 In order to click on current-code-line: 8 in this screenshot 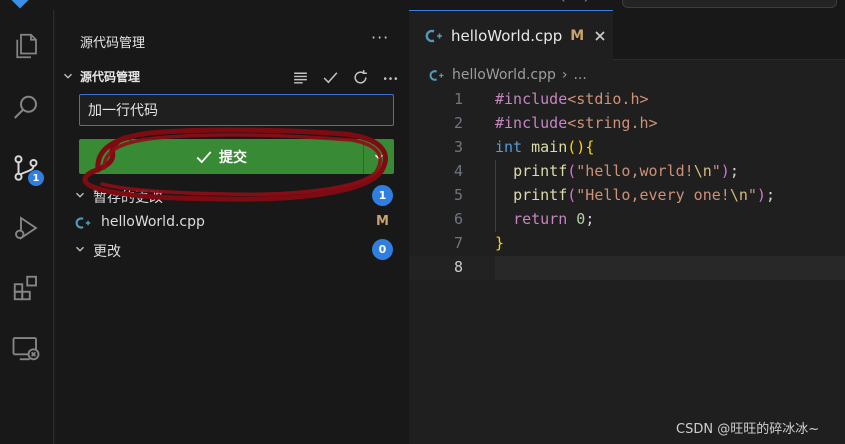, I will do `click(627, 268)`.